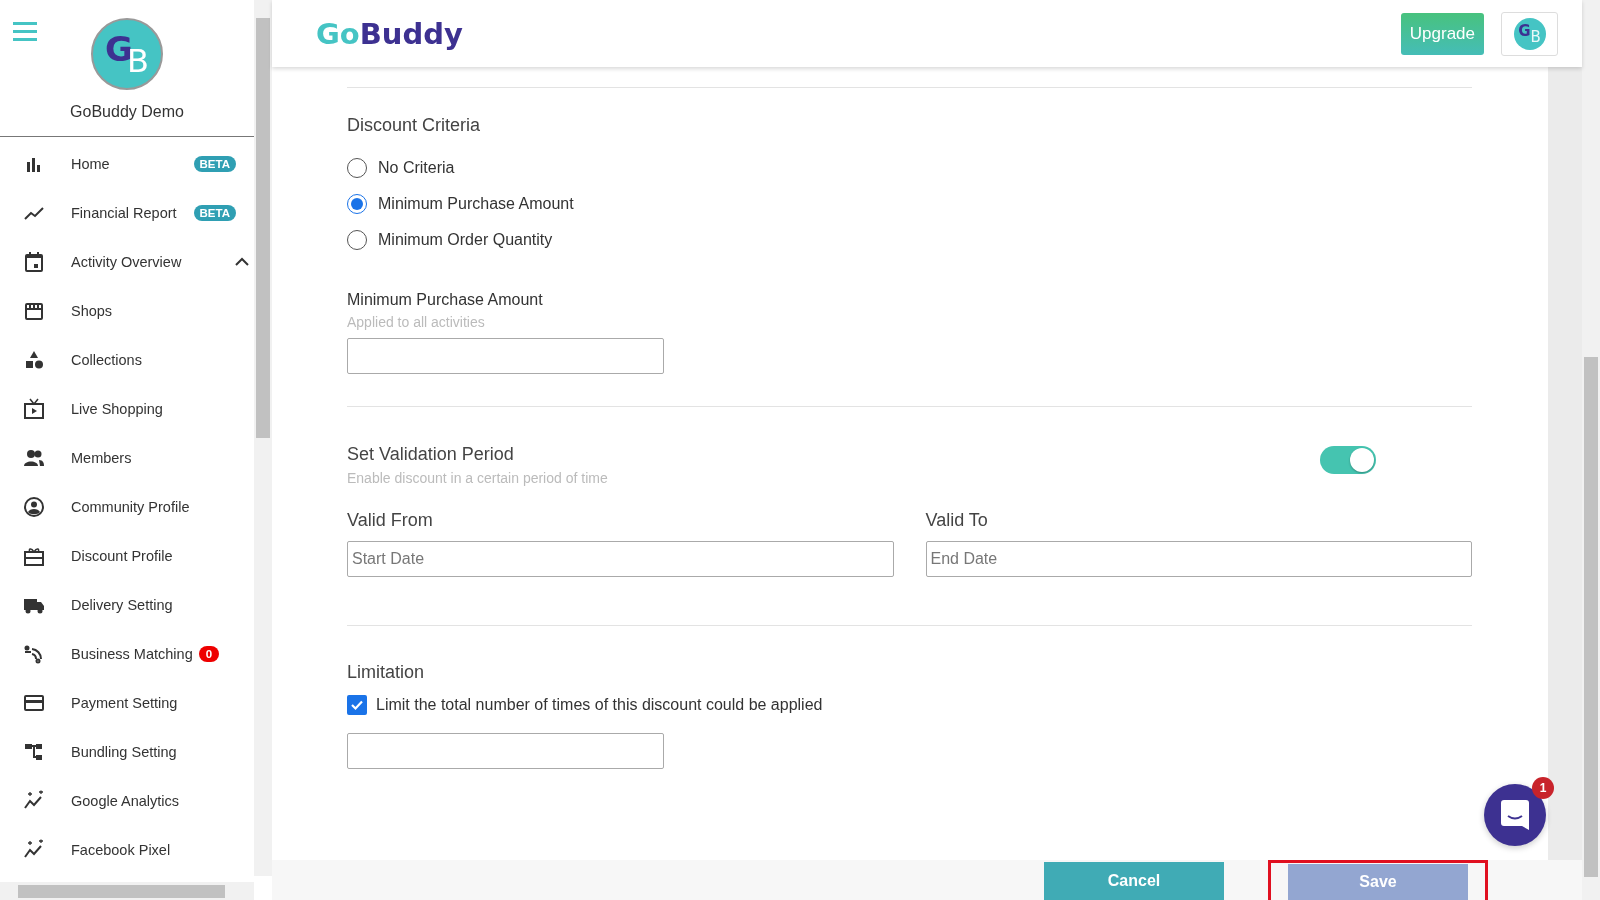  I want to click on sidebar-item-label: Bundling Setting, so click(124, 751).